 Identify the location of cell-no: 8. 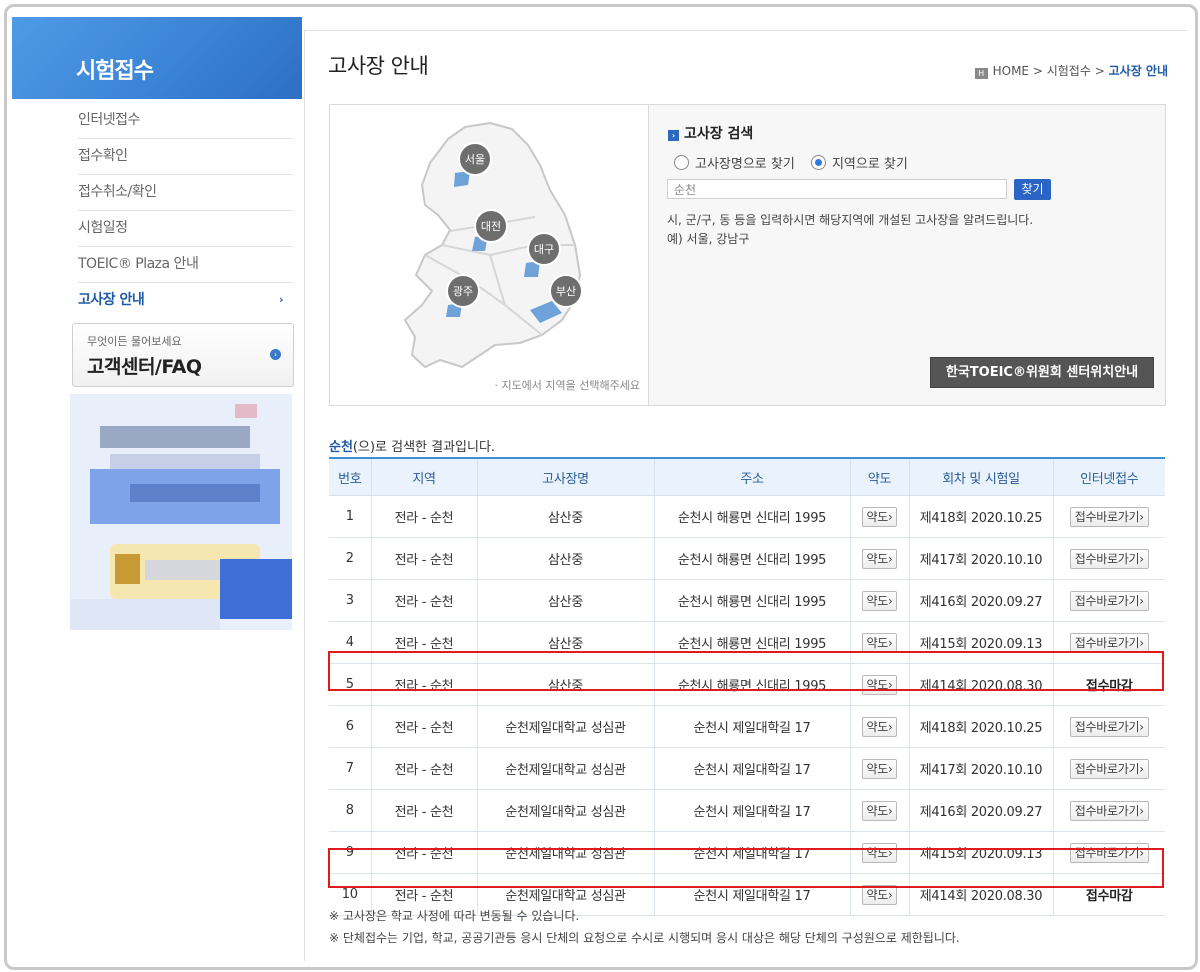
(350, 810).